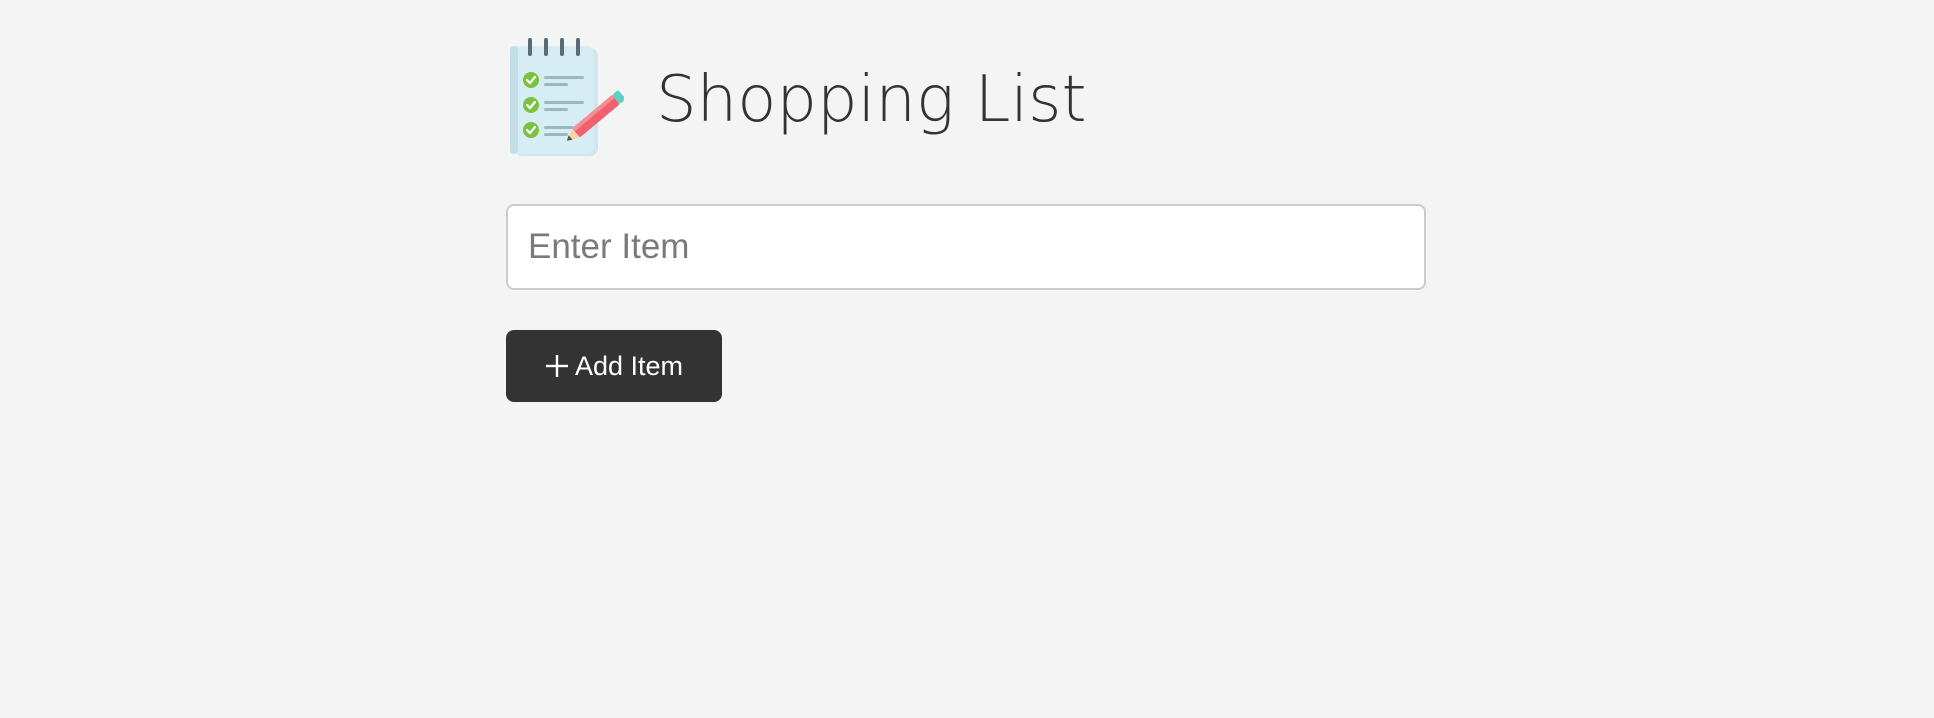 This screenshot has width=1934, height=718. I want to click on app-header: Shopping List, so click(796, 100).